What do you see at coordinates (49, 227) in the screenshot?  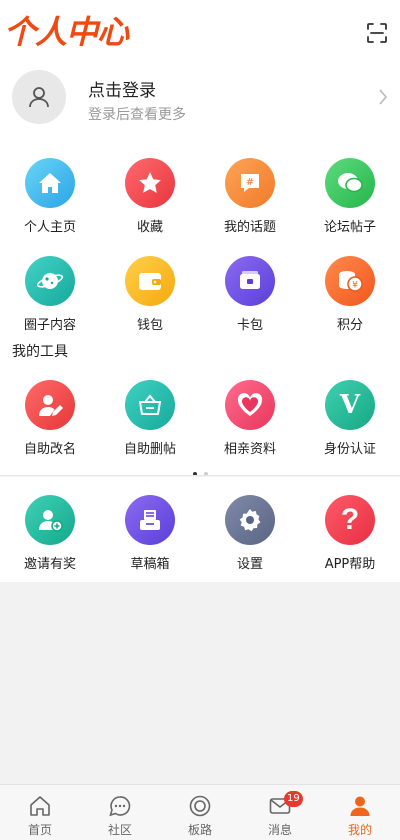 I see `grid-item-label: 个人主页` at bounding box center [49, 227].